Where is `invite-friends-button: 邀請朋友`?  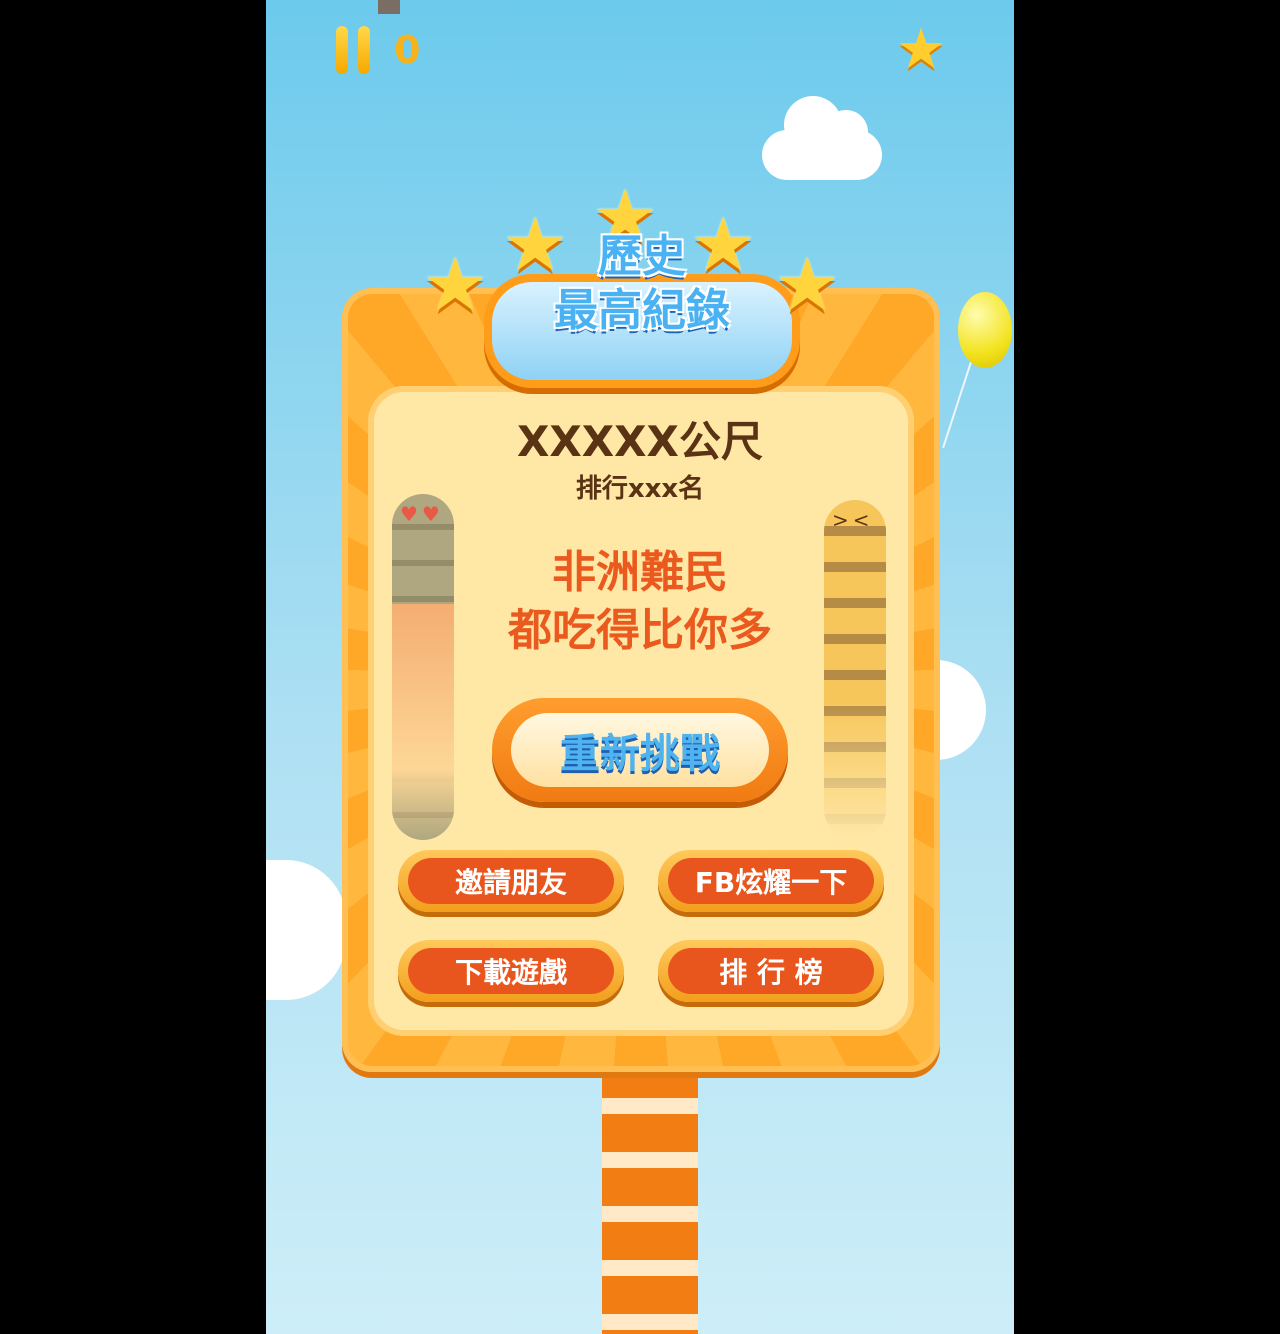 invite-friends-button: 邀請朋友 is located at coordinates (511, 881).